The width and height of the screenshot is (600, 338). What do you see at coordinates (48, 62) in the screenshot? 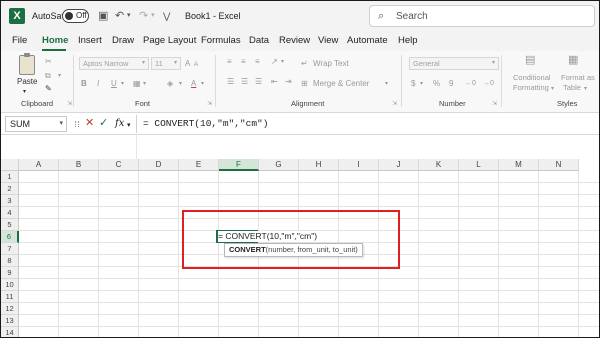
I see `cut-icon: ✂` at bounding box center [48, 62].